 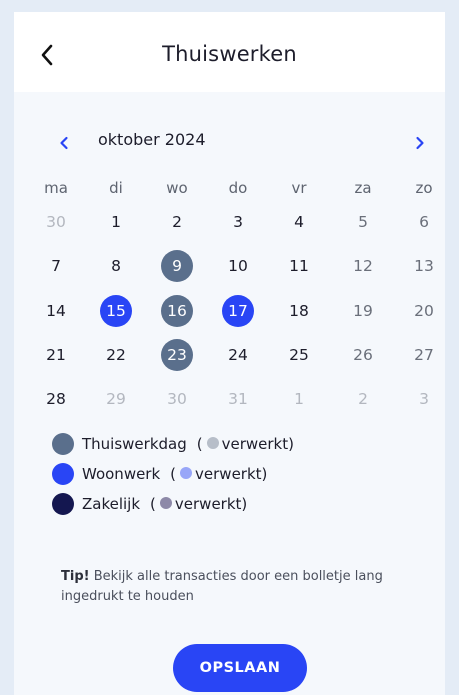 I want to click on calendar-day: 26, so click(x=363, y=355).